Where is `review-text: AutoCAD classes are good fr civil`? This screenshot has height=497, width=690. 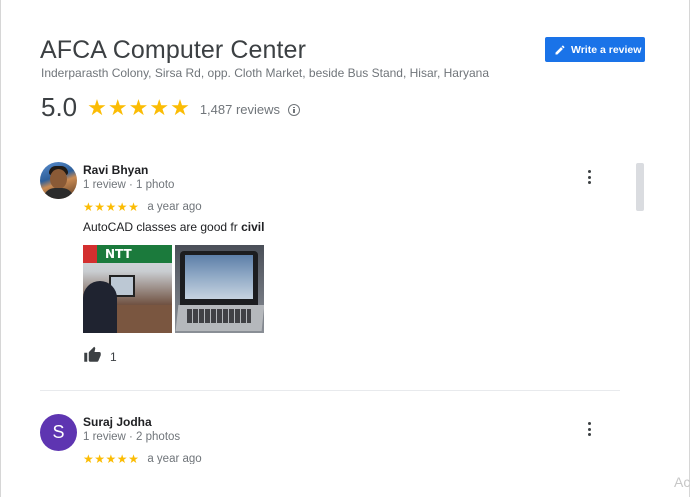 review-text: AutoCAD classes are good fr civil is located at coordinates (173, 227).